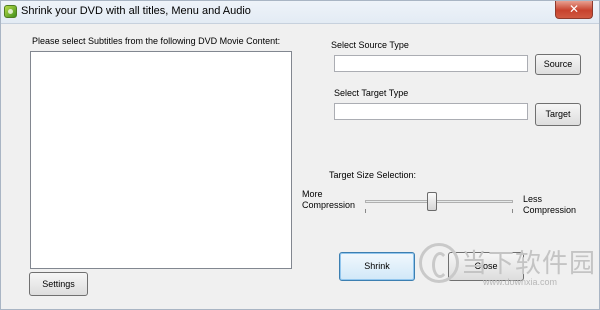 The width and height of the screenshot is (600, 310). Describe the element at coordinates (486, 266) in the screenshot. I see `close-button: Close` at that location.